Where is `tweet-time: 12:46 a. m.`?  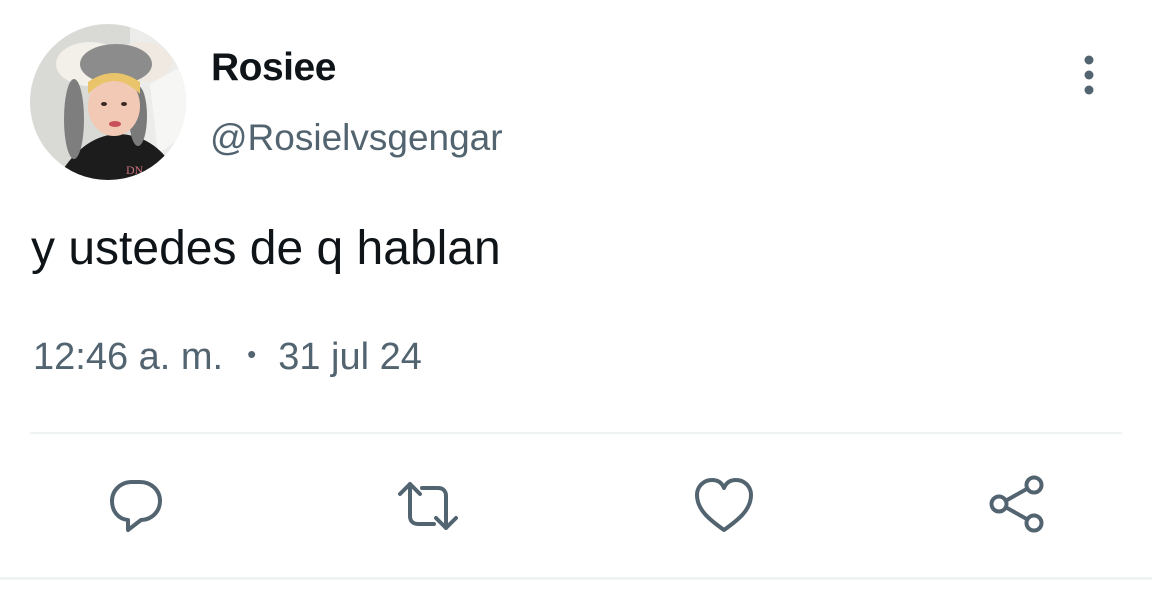 tweet-time: 12:46 a. m. is located at coordinates (128, 357).